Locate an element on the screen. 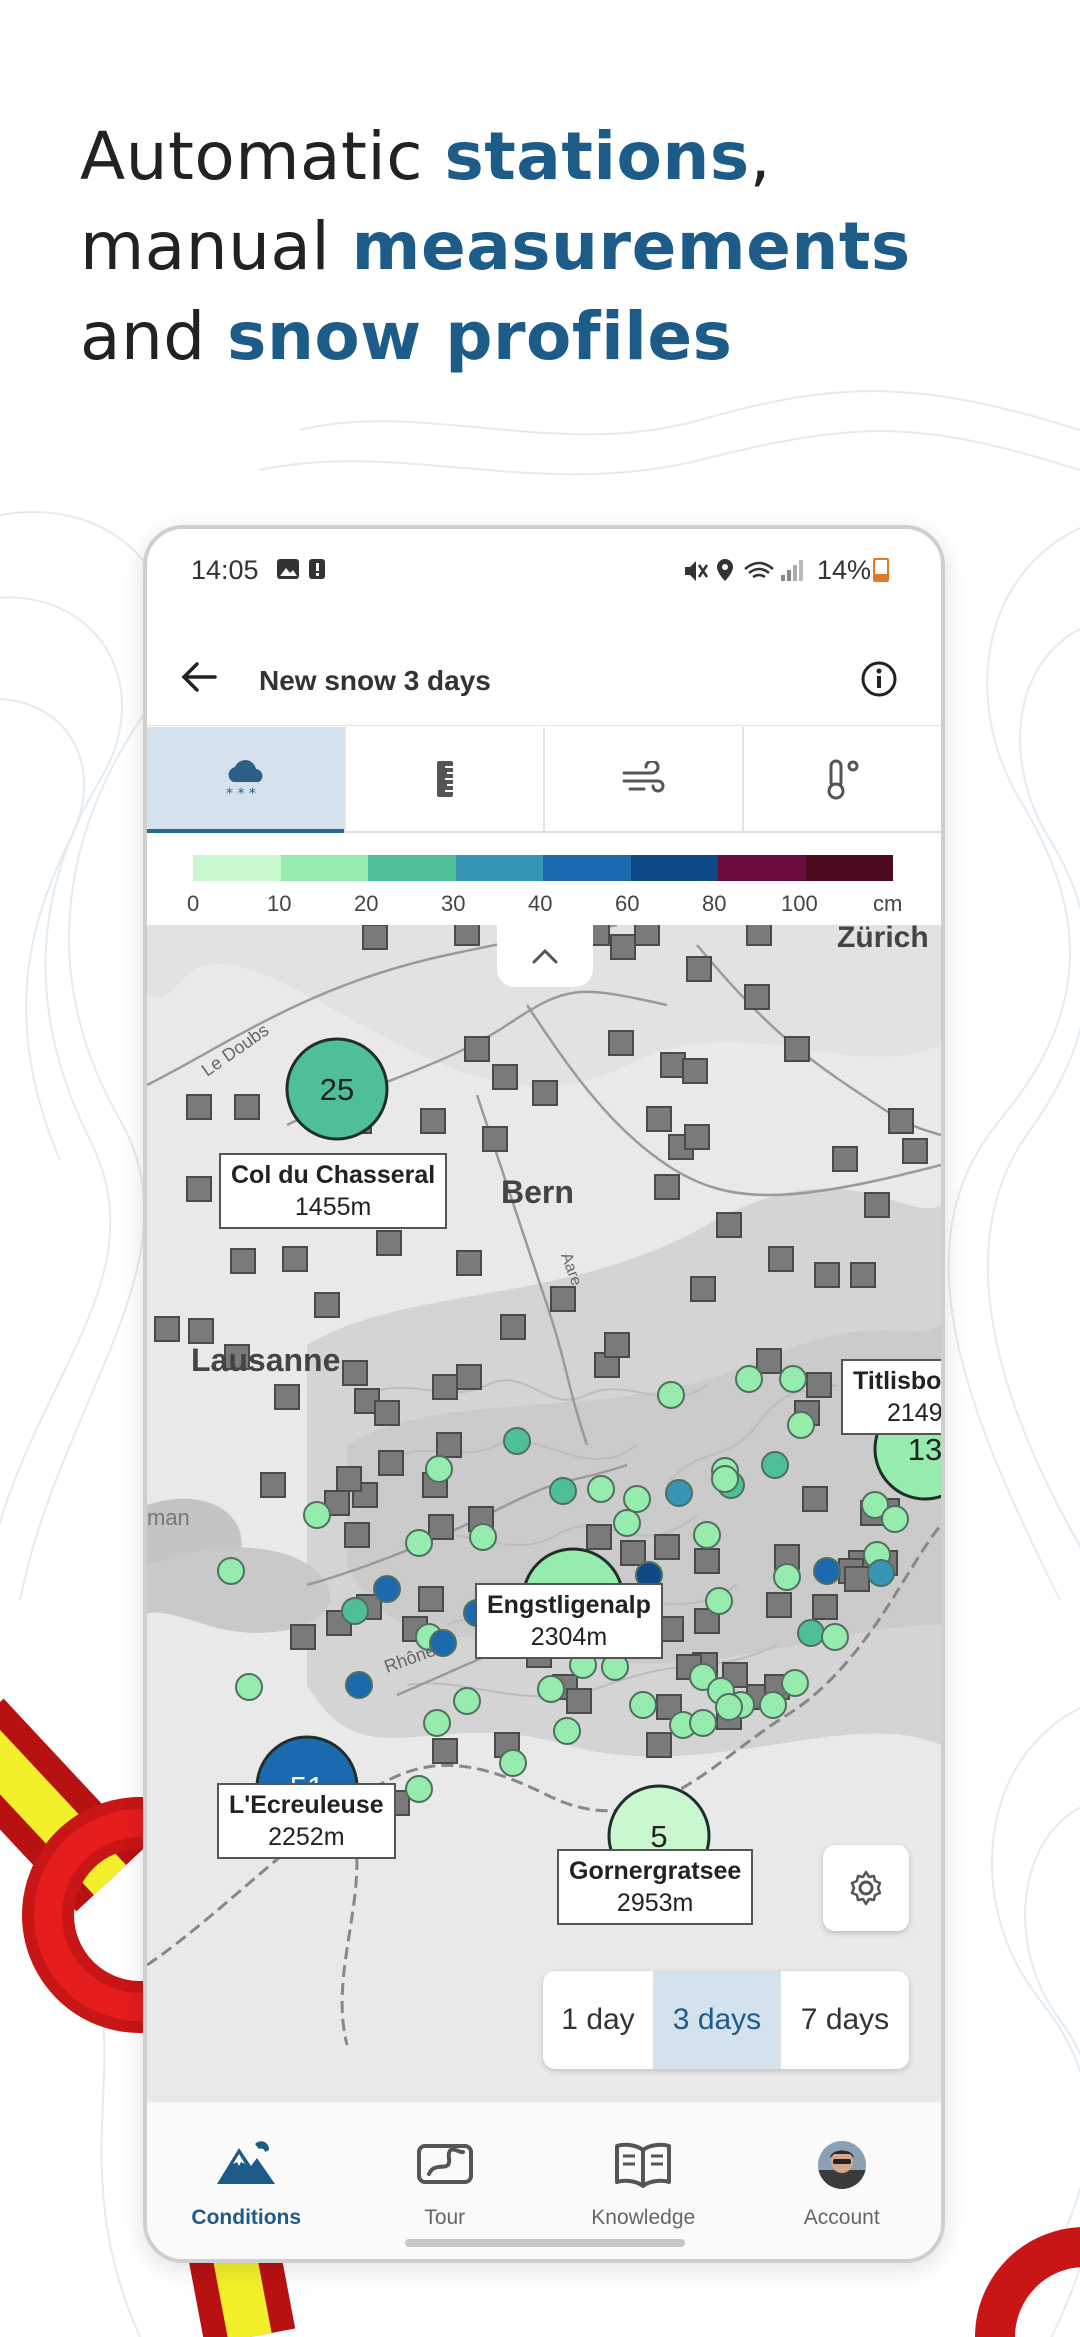 This screenshot has height=2337, width=1080. nav-conditions: Conditions is located at coordinates (246, 2180).